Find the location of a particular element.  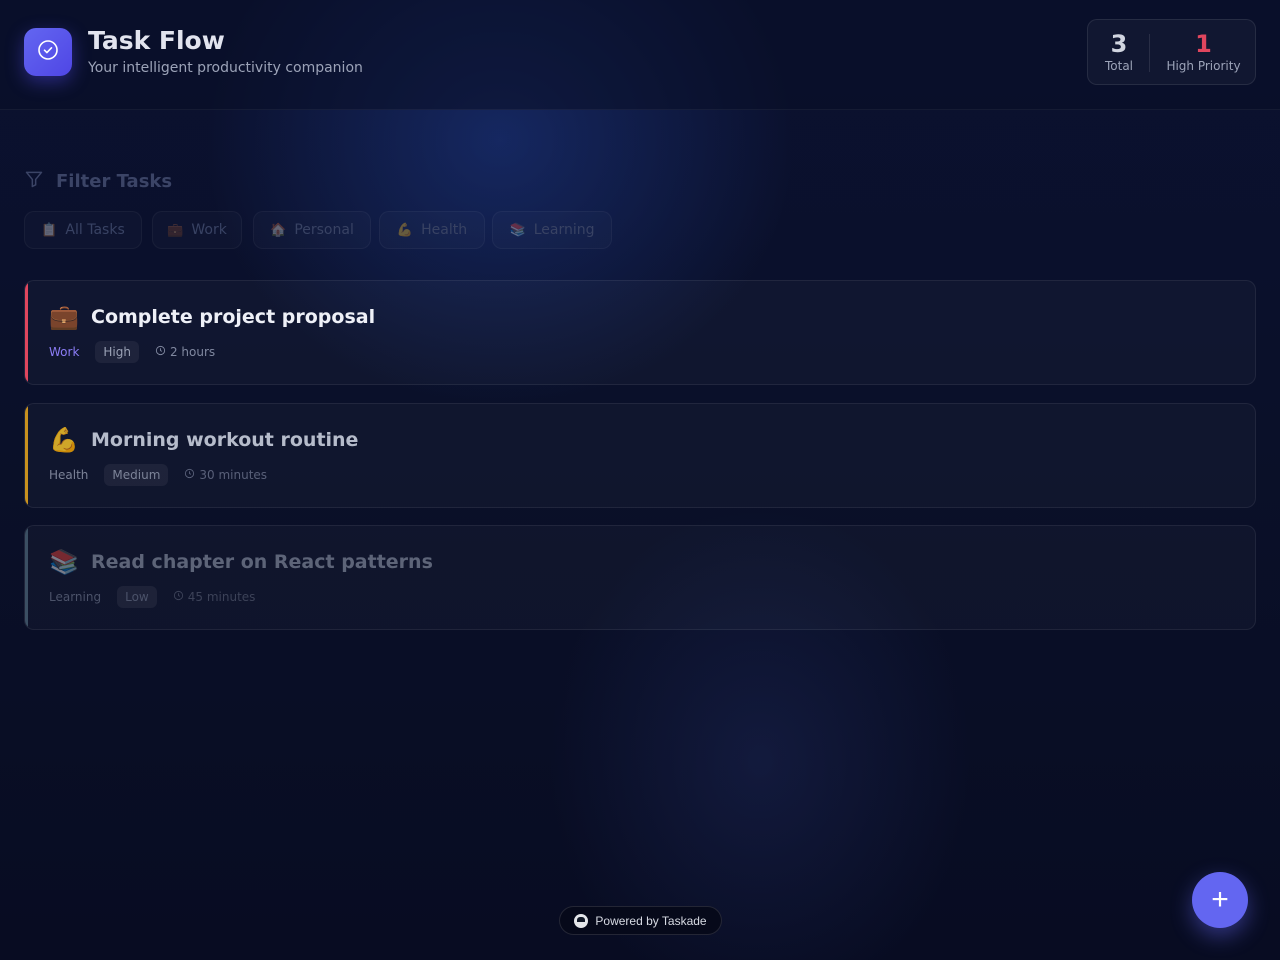

task-duration: 30 minutes is located at coordinates (225, 475).